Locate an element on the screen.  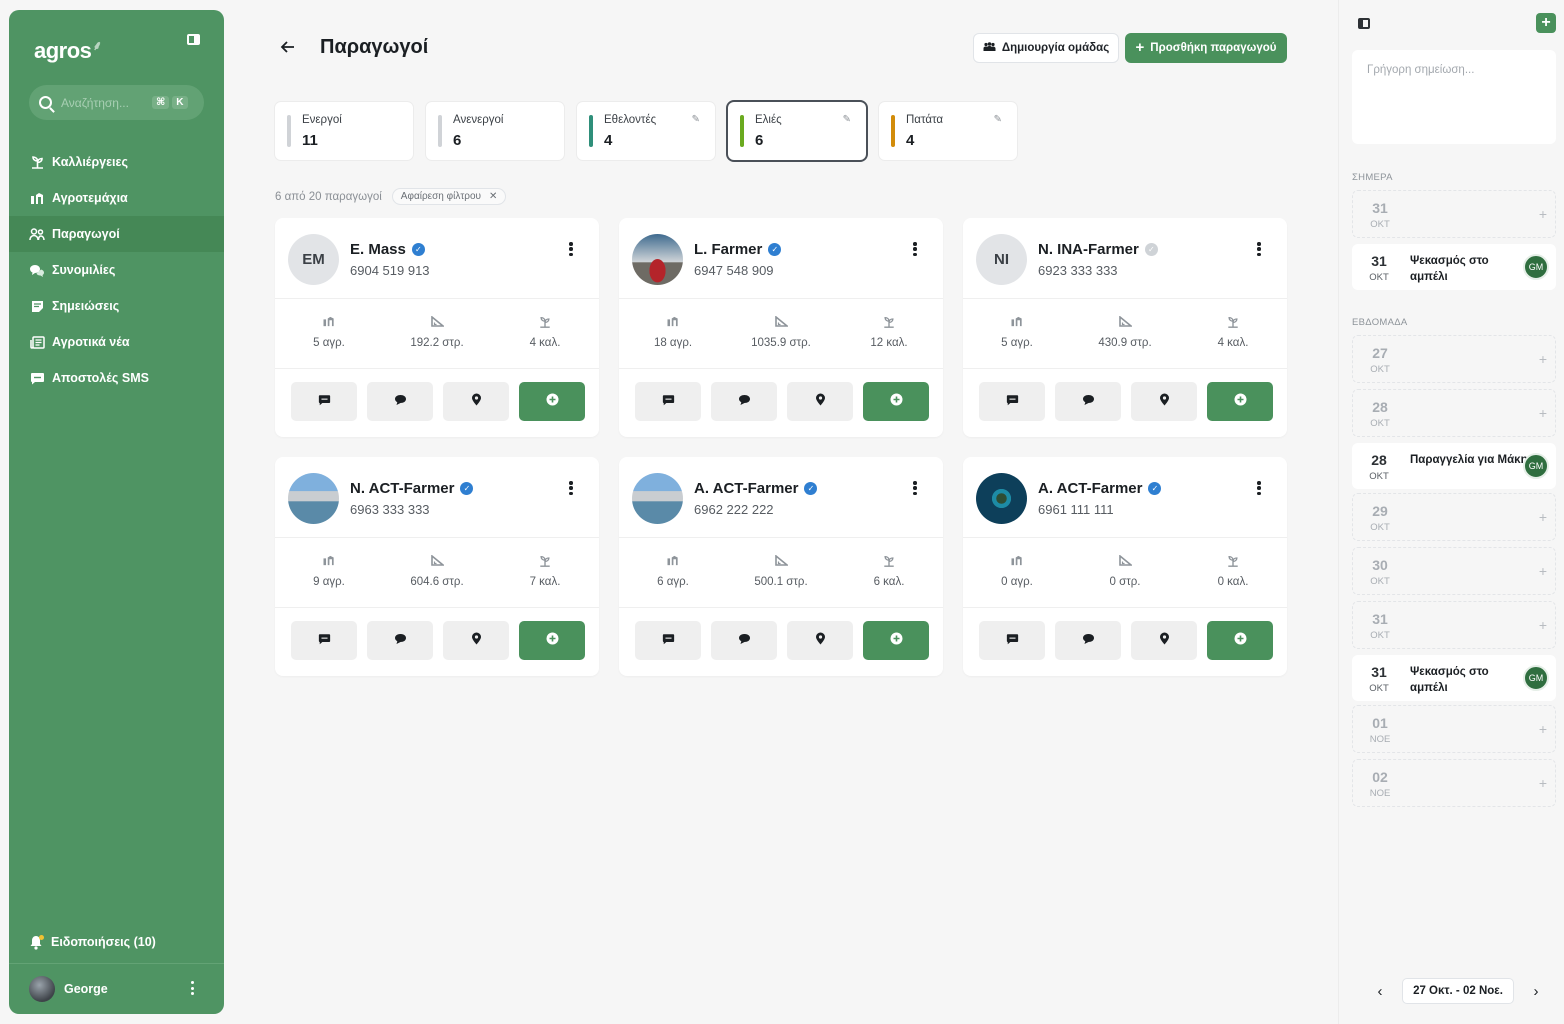
add-farmer-button: + Προσθήκη παραγωγού is located at coordinates (1206, 48).